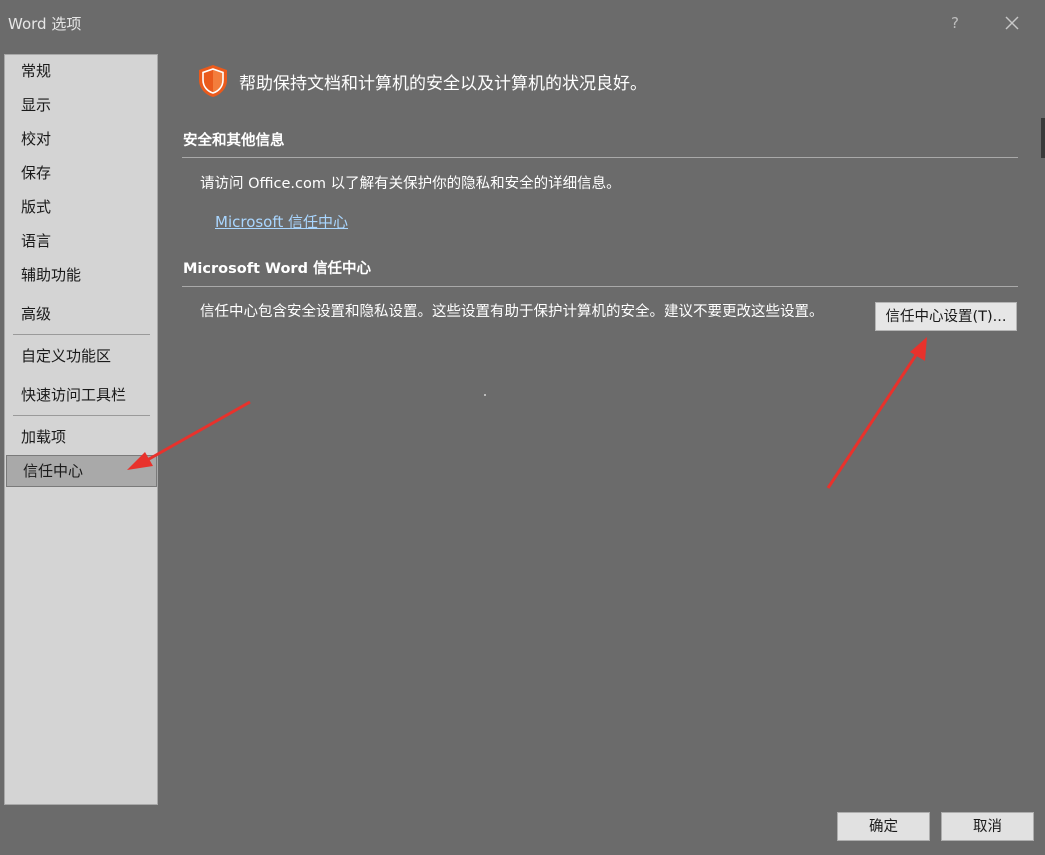  What do you see at coordinates (1043, 138) in the screenshot?
I see `window-edge-shadow` at bounding box center [1043, 138].